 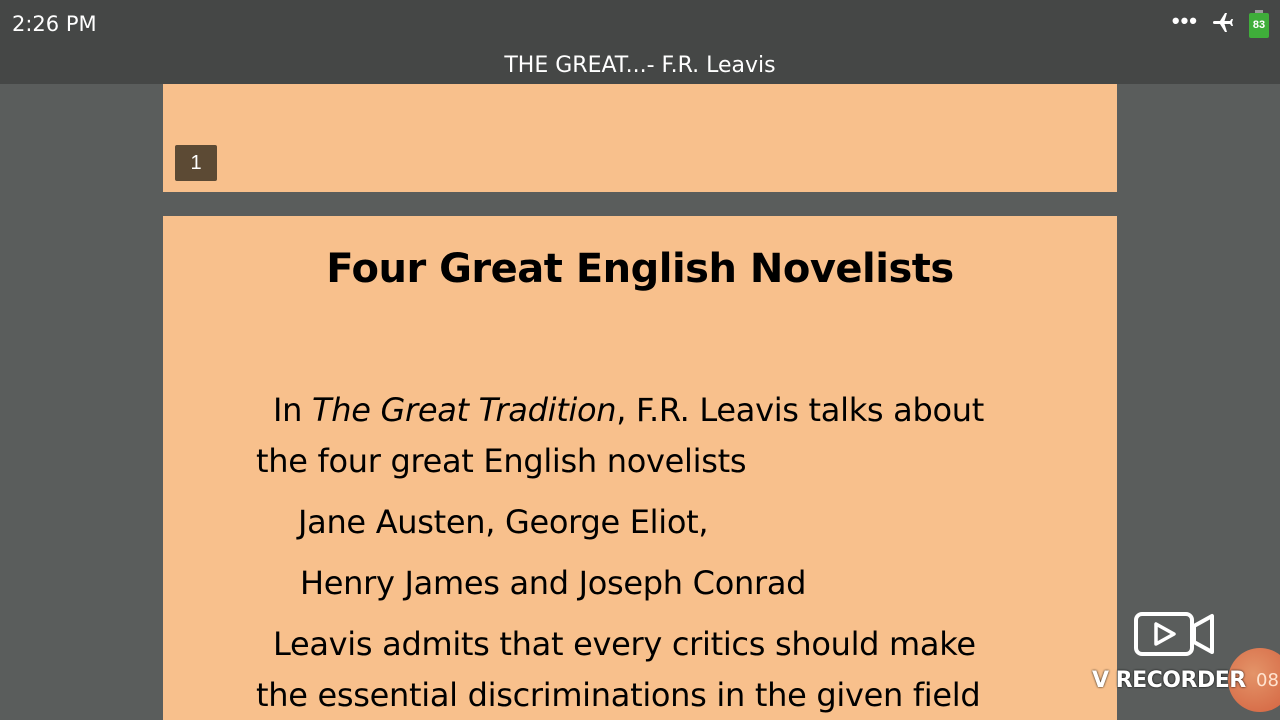 I want to click on recorder-overlay: 08 V RECORDER, so click(x=1185, y=663).